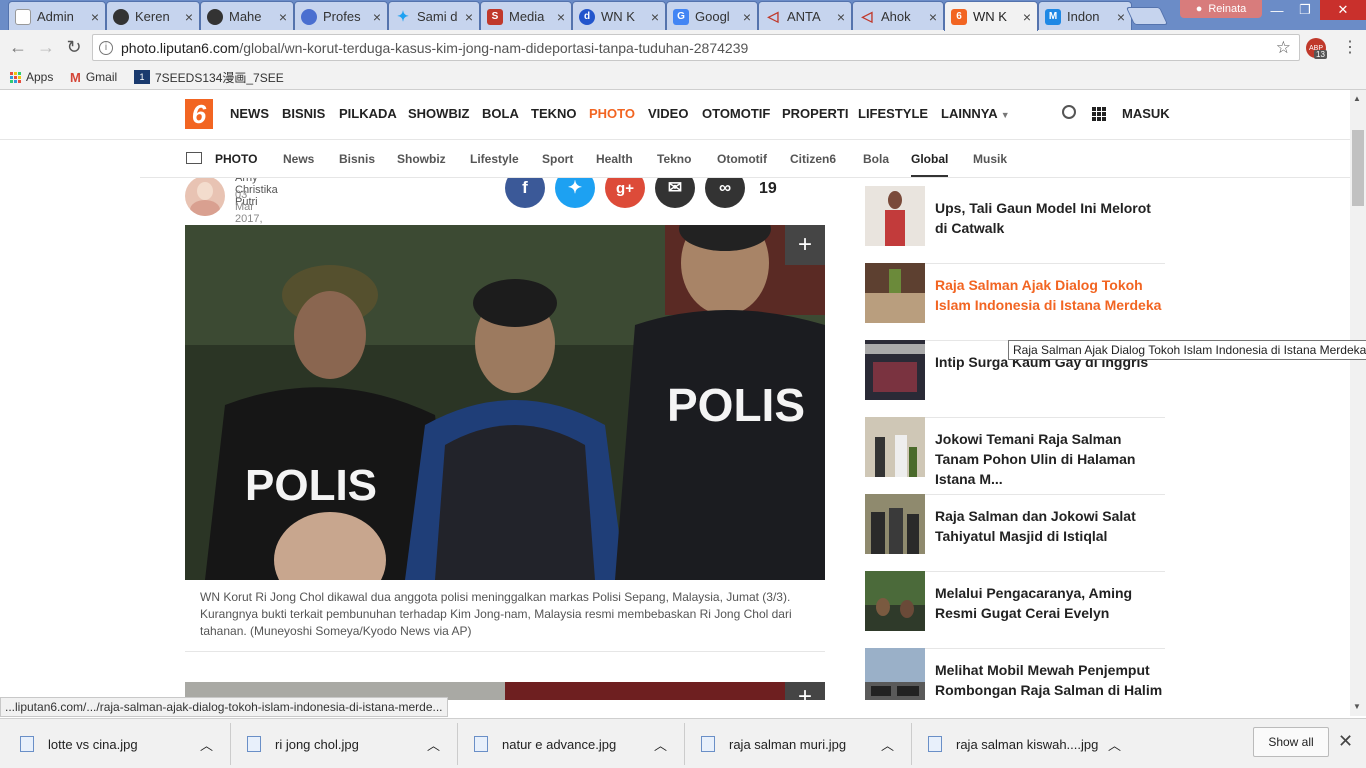 The image size is (1366, 768). Describe the element at coordinates (990, 159) in the screenshot. I see `subnav-musik: Musik` at that location.